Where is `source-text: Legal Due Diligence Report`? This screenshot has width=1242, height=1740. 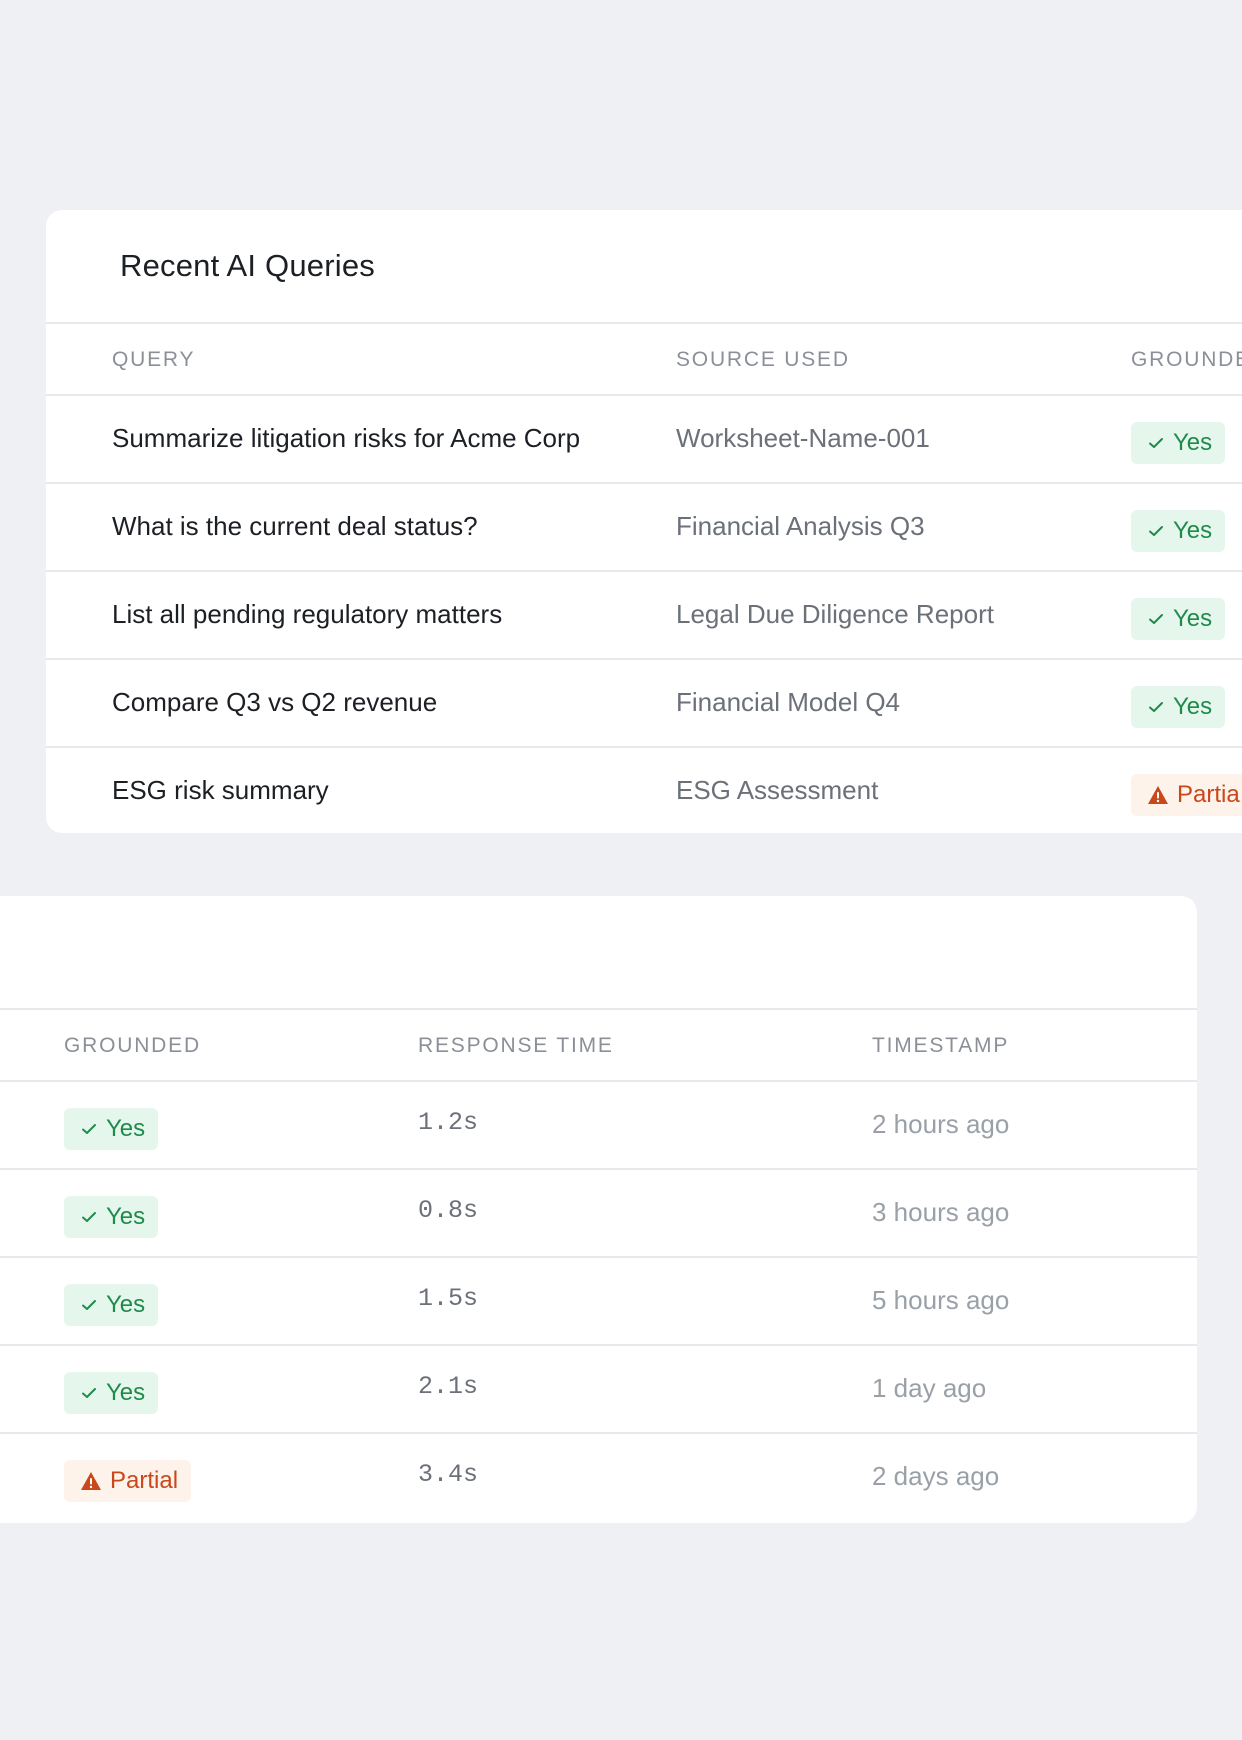
source-text: Legal Due Diligence Report is located at coordinates (835, 614).